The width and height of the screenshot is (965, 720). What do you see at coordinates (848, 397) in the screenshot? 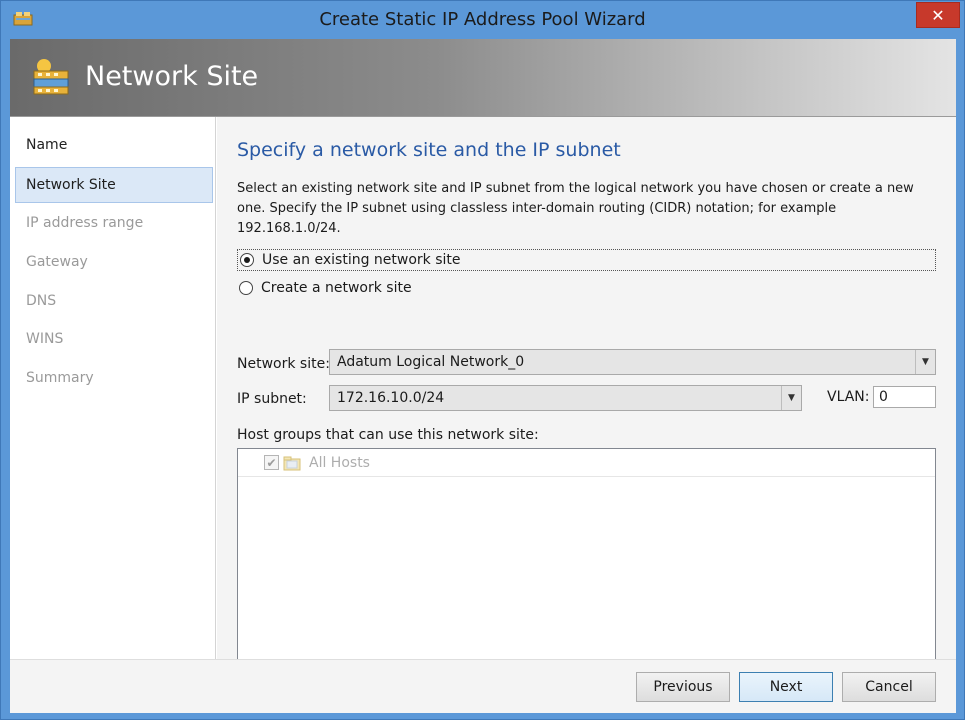
I see `vlan-label: VLAN:` at bounding box center [848, 397].